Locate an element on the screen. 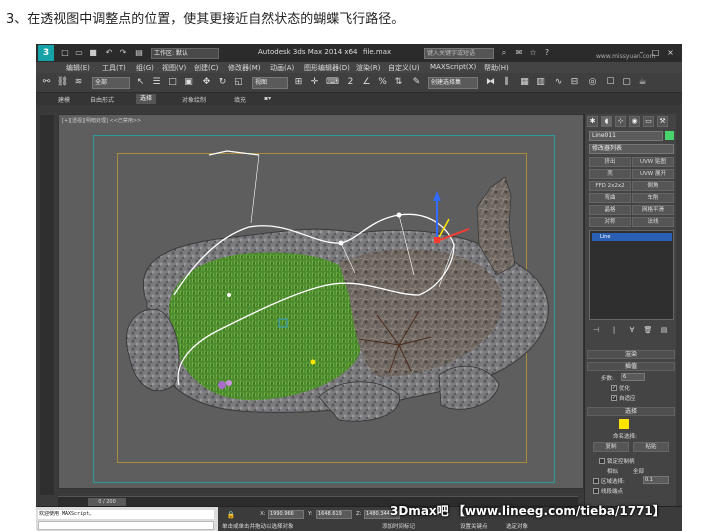  select-object-icon: ↖ is located at coordinates (140, 82).